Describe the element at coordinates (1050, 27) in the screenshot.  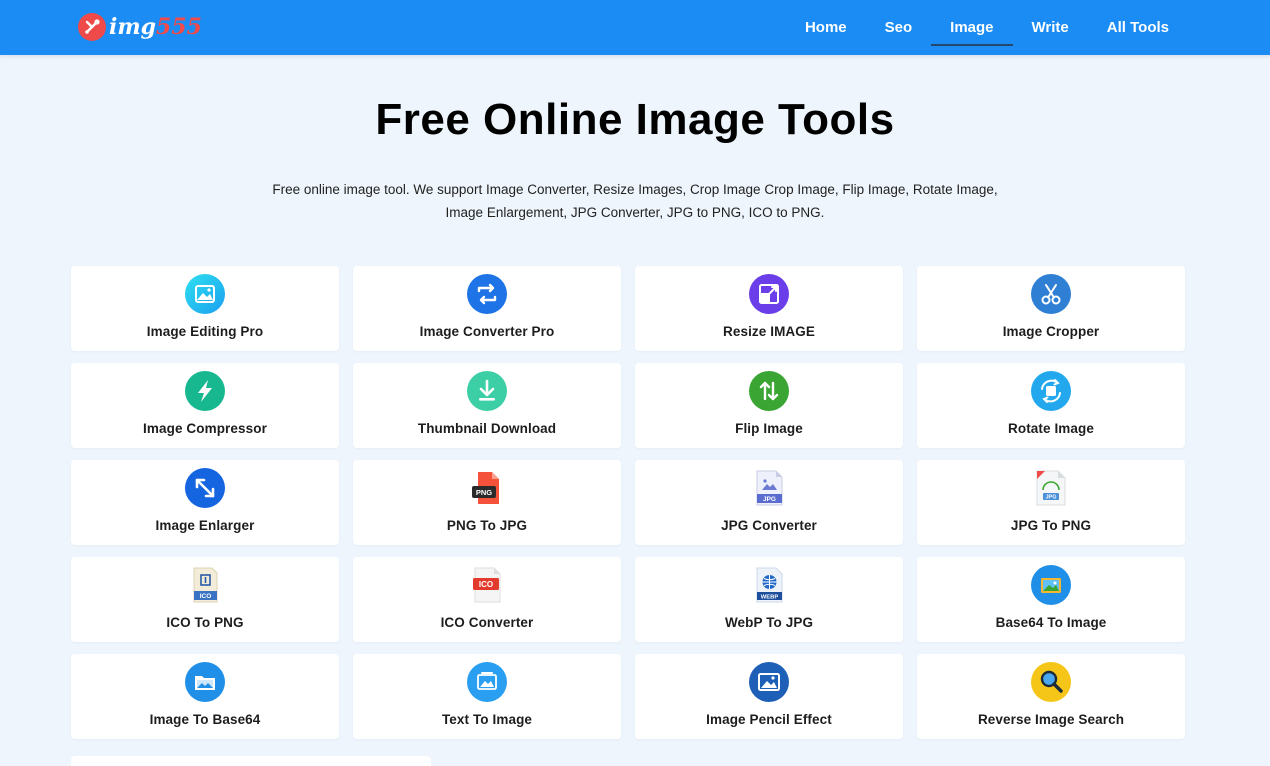
I see `nav-write: Write` at that location.